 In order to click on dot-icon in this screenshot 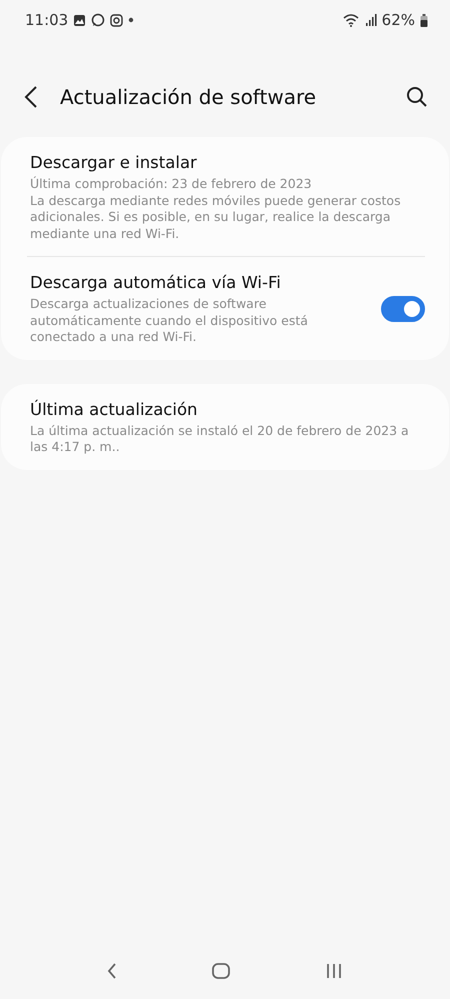, I will do `click(131, 20)`.